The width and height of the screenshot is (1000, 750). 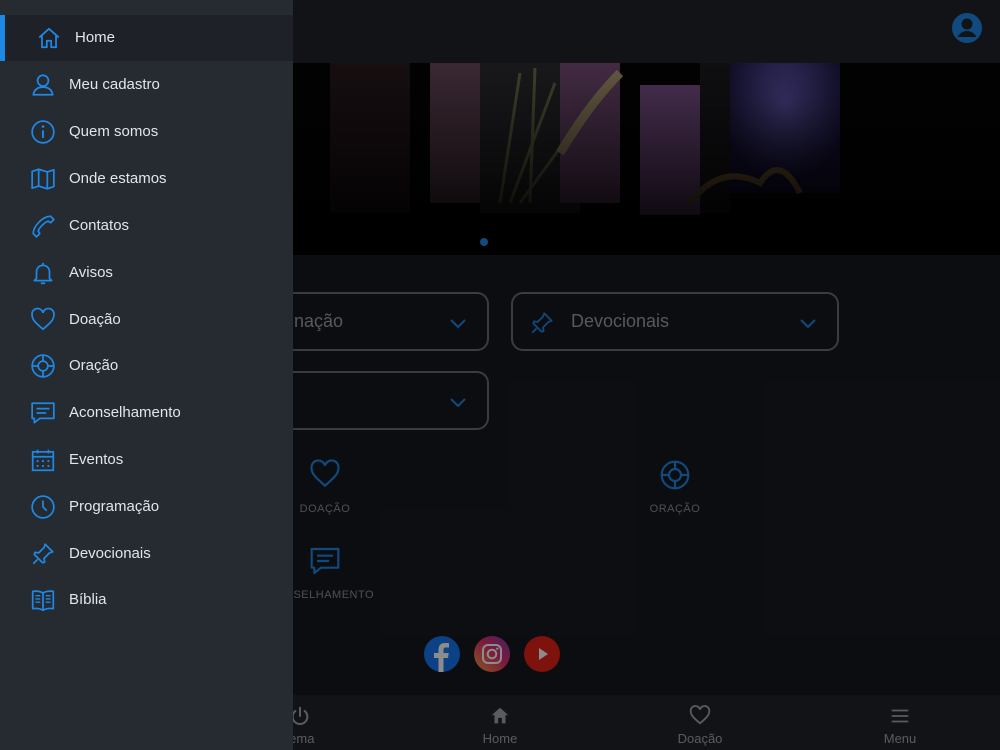 I want to click on grid-item-label: DOAÇÃO, so click(x=325, y=509).